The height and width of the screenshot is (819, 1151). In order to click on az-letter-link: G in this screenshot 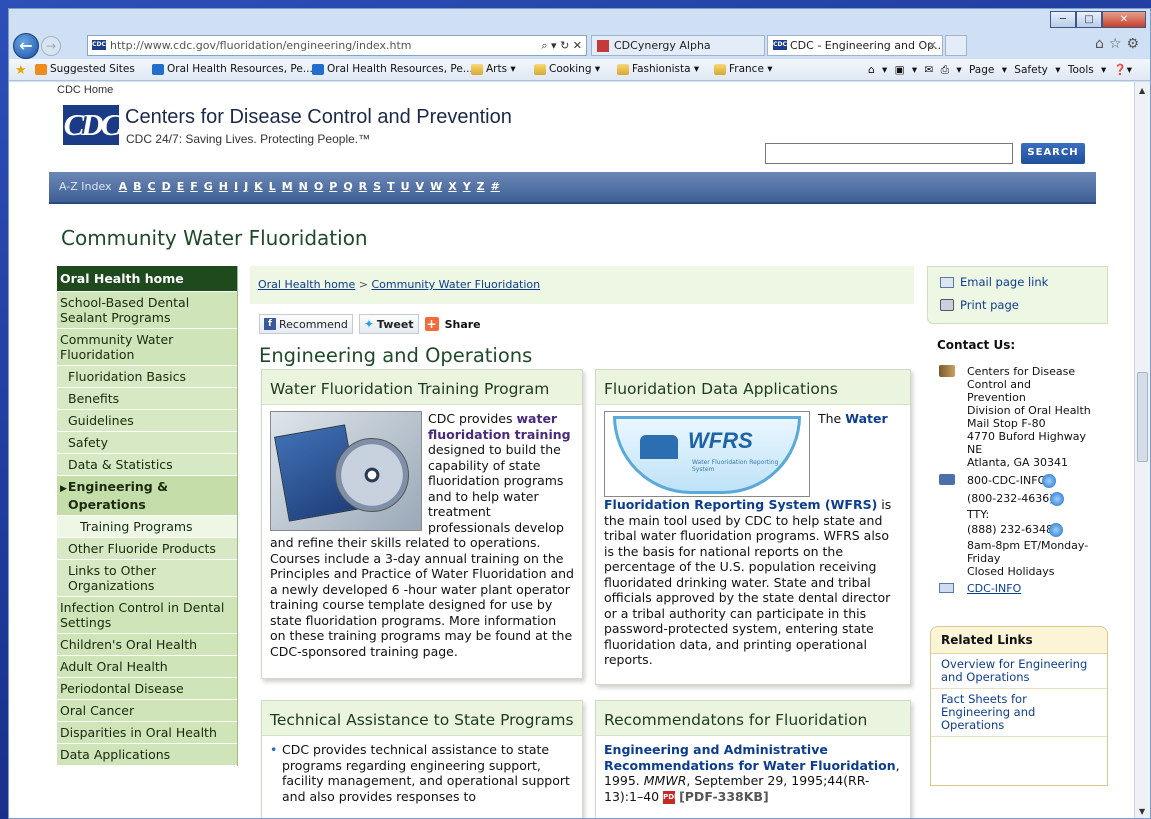, I will do `click(208, 186)`.